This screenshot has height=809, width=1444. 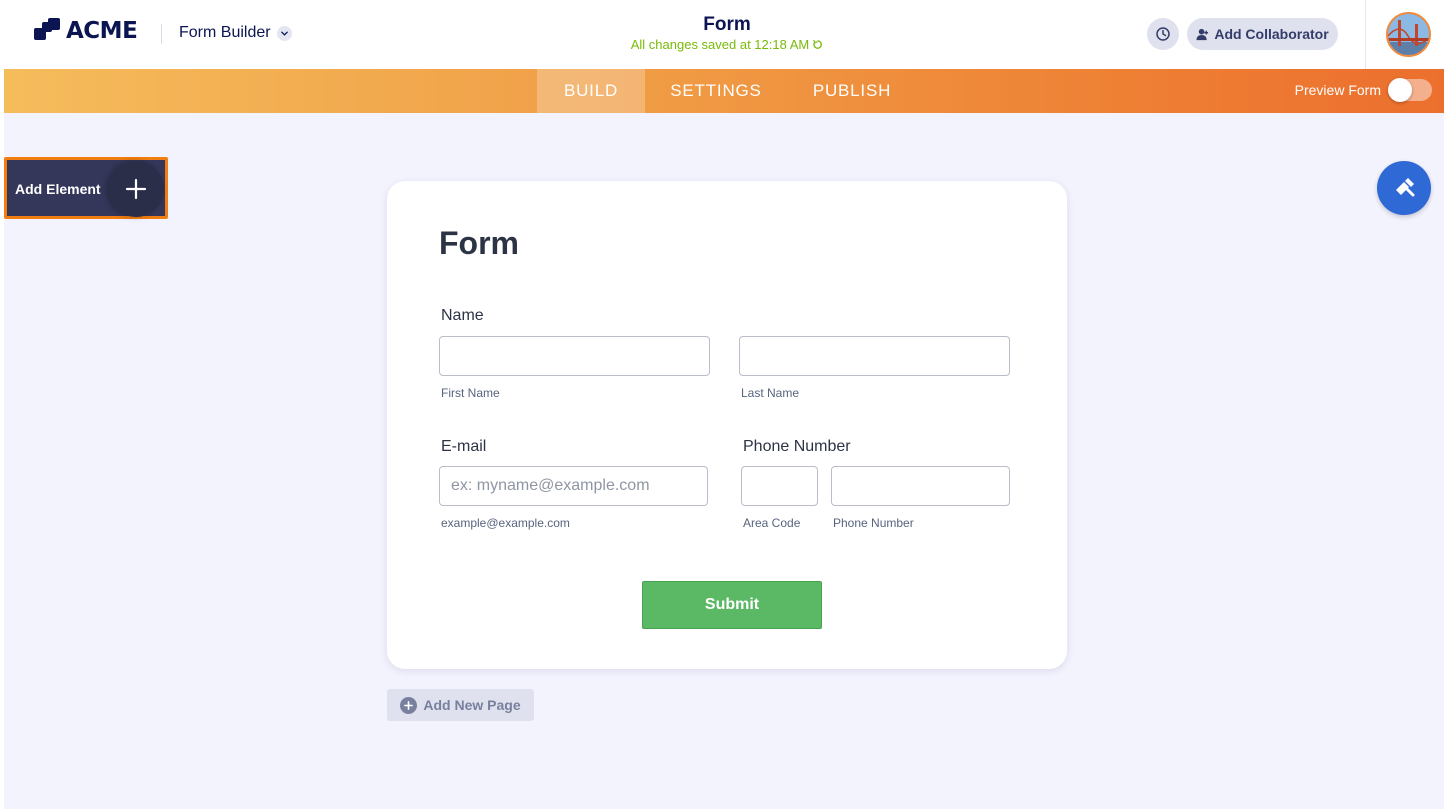 I want to click on email-field: ex: myname@example.com, so click(x=573, y=486).